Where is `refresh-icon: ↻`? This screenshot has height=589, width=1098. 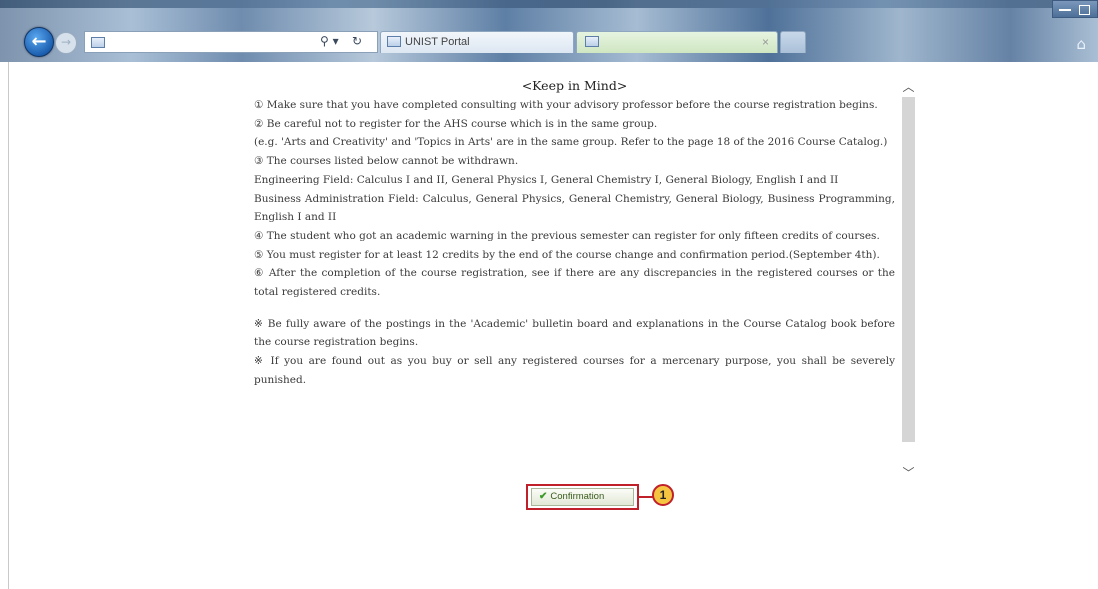 refresh-icon: ↻ is located at coordinates (357, 41).